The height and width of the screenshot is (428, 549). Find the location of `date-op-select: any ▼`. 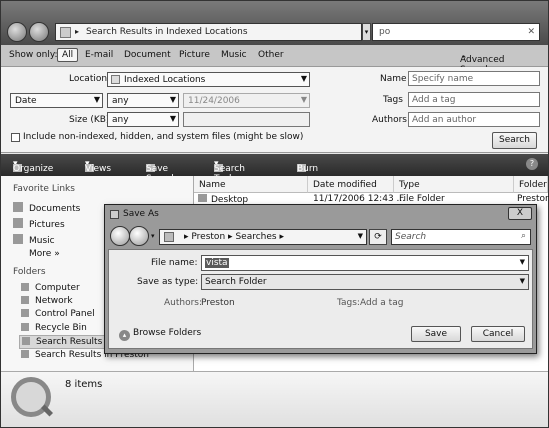

date-op-select: any ▼ is located at coordinates (143, 100).